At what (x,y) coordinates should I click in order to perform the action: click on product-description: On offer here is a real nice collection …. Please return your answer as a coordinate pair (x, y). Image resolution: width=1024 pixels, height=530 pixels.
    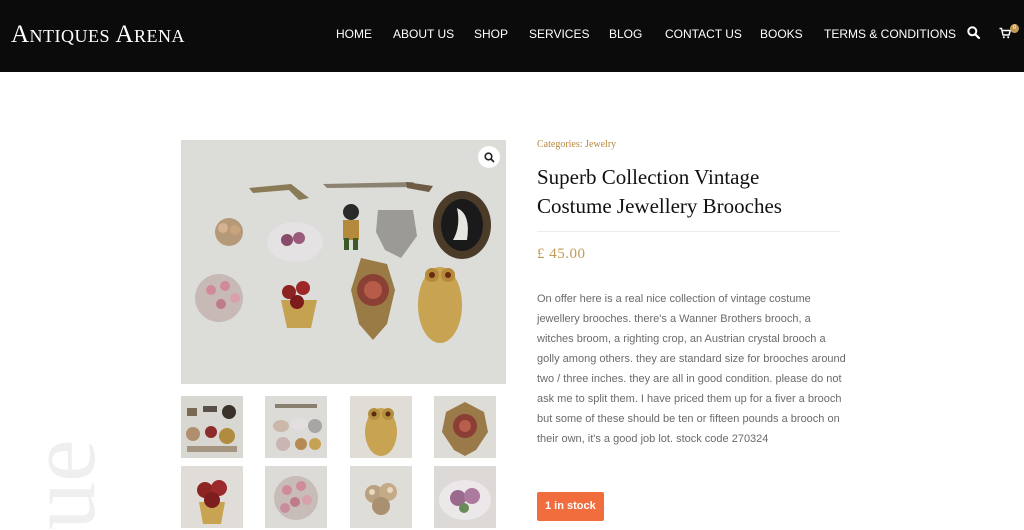
    Looking at the image, I should click on (691, 369).